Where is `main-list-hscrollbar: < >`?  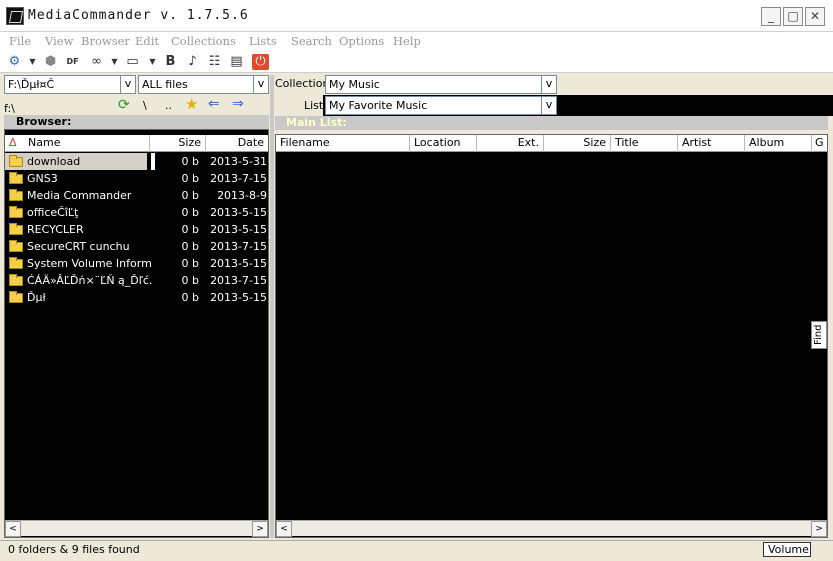
main-list-hscrollbar: < > is located at coordinates (551, 528).